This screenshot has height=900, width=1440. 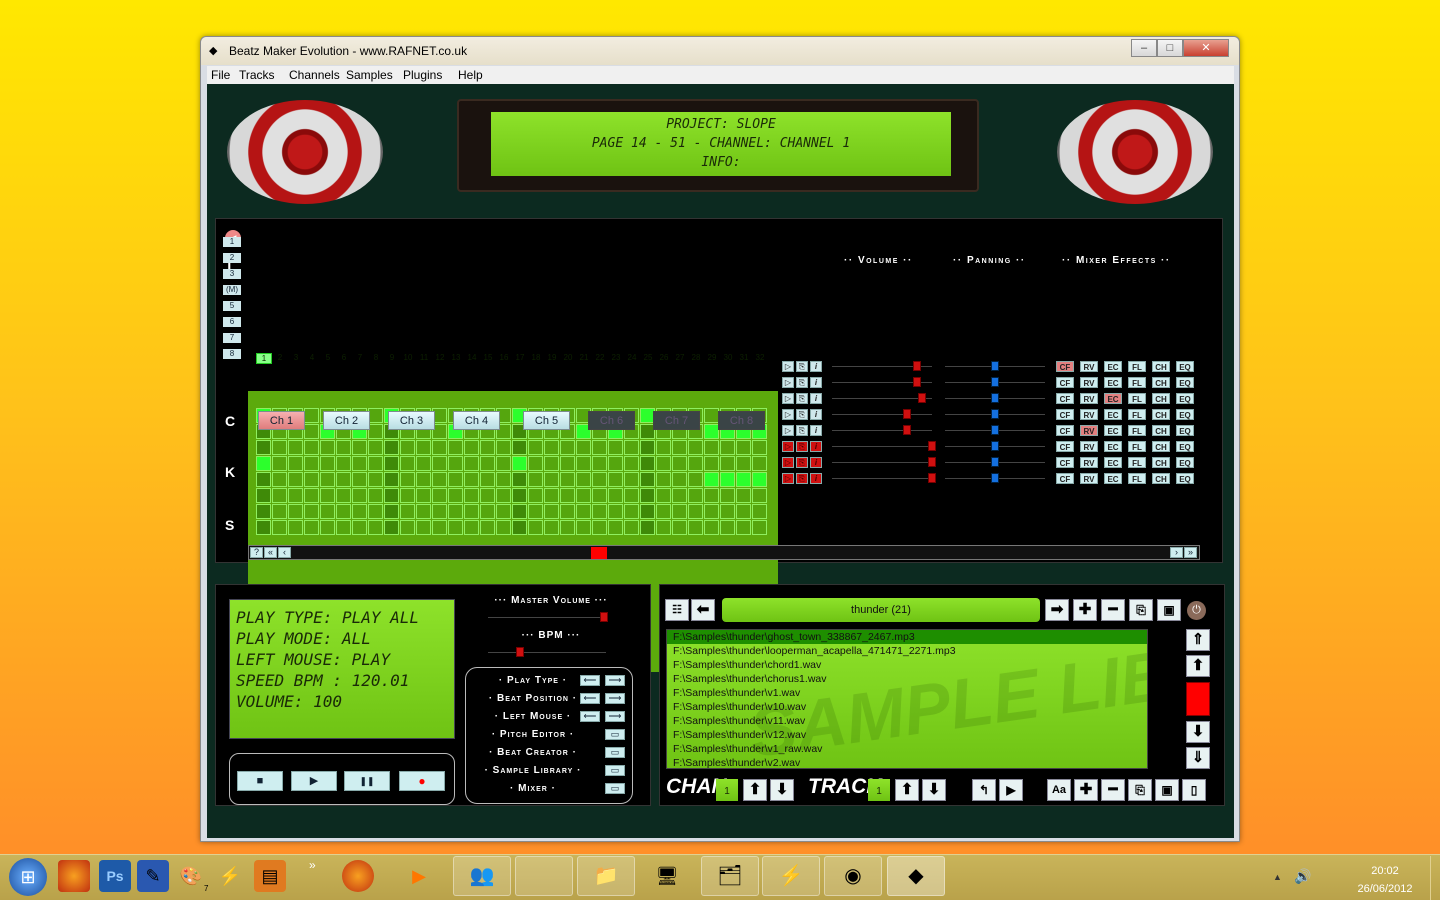 What do you see at coordinates (788, 446) in the screenshot?
I see `play-channel-icon: ▷` at bounding box center [788, 446].